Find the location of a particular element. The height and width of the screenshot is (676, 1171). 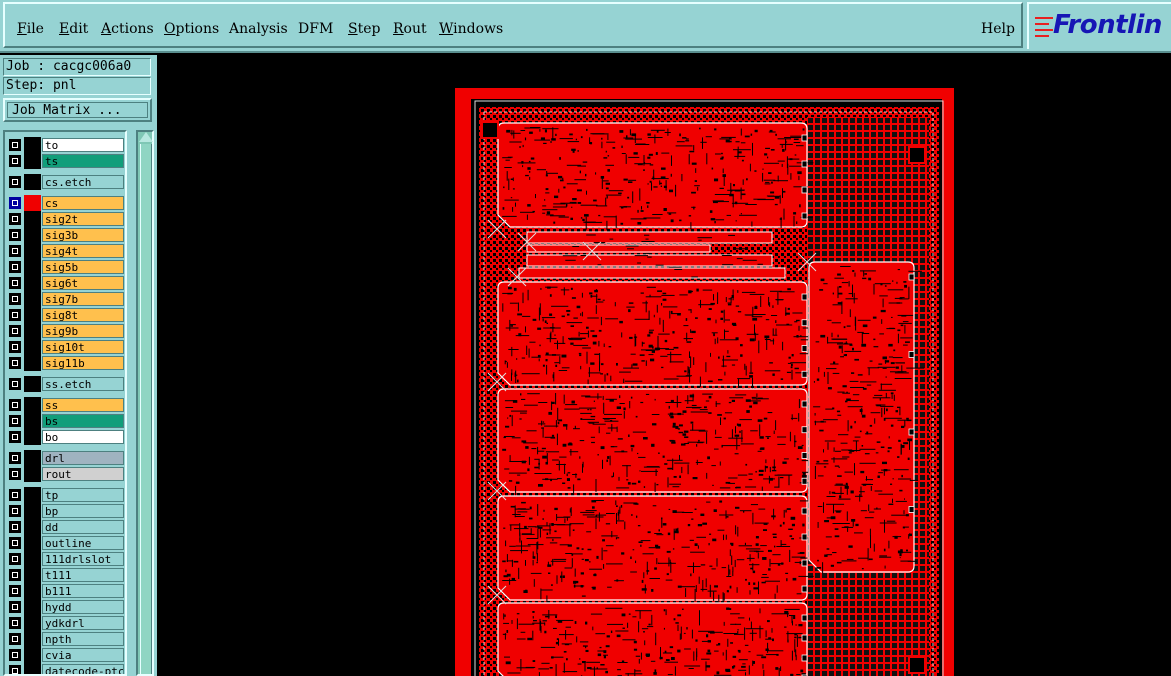

layer-name: b111 is located at coordinates (83, 591).